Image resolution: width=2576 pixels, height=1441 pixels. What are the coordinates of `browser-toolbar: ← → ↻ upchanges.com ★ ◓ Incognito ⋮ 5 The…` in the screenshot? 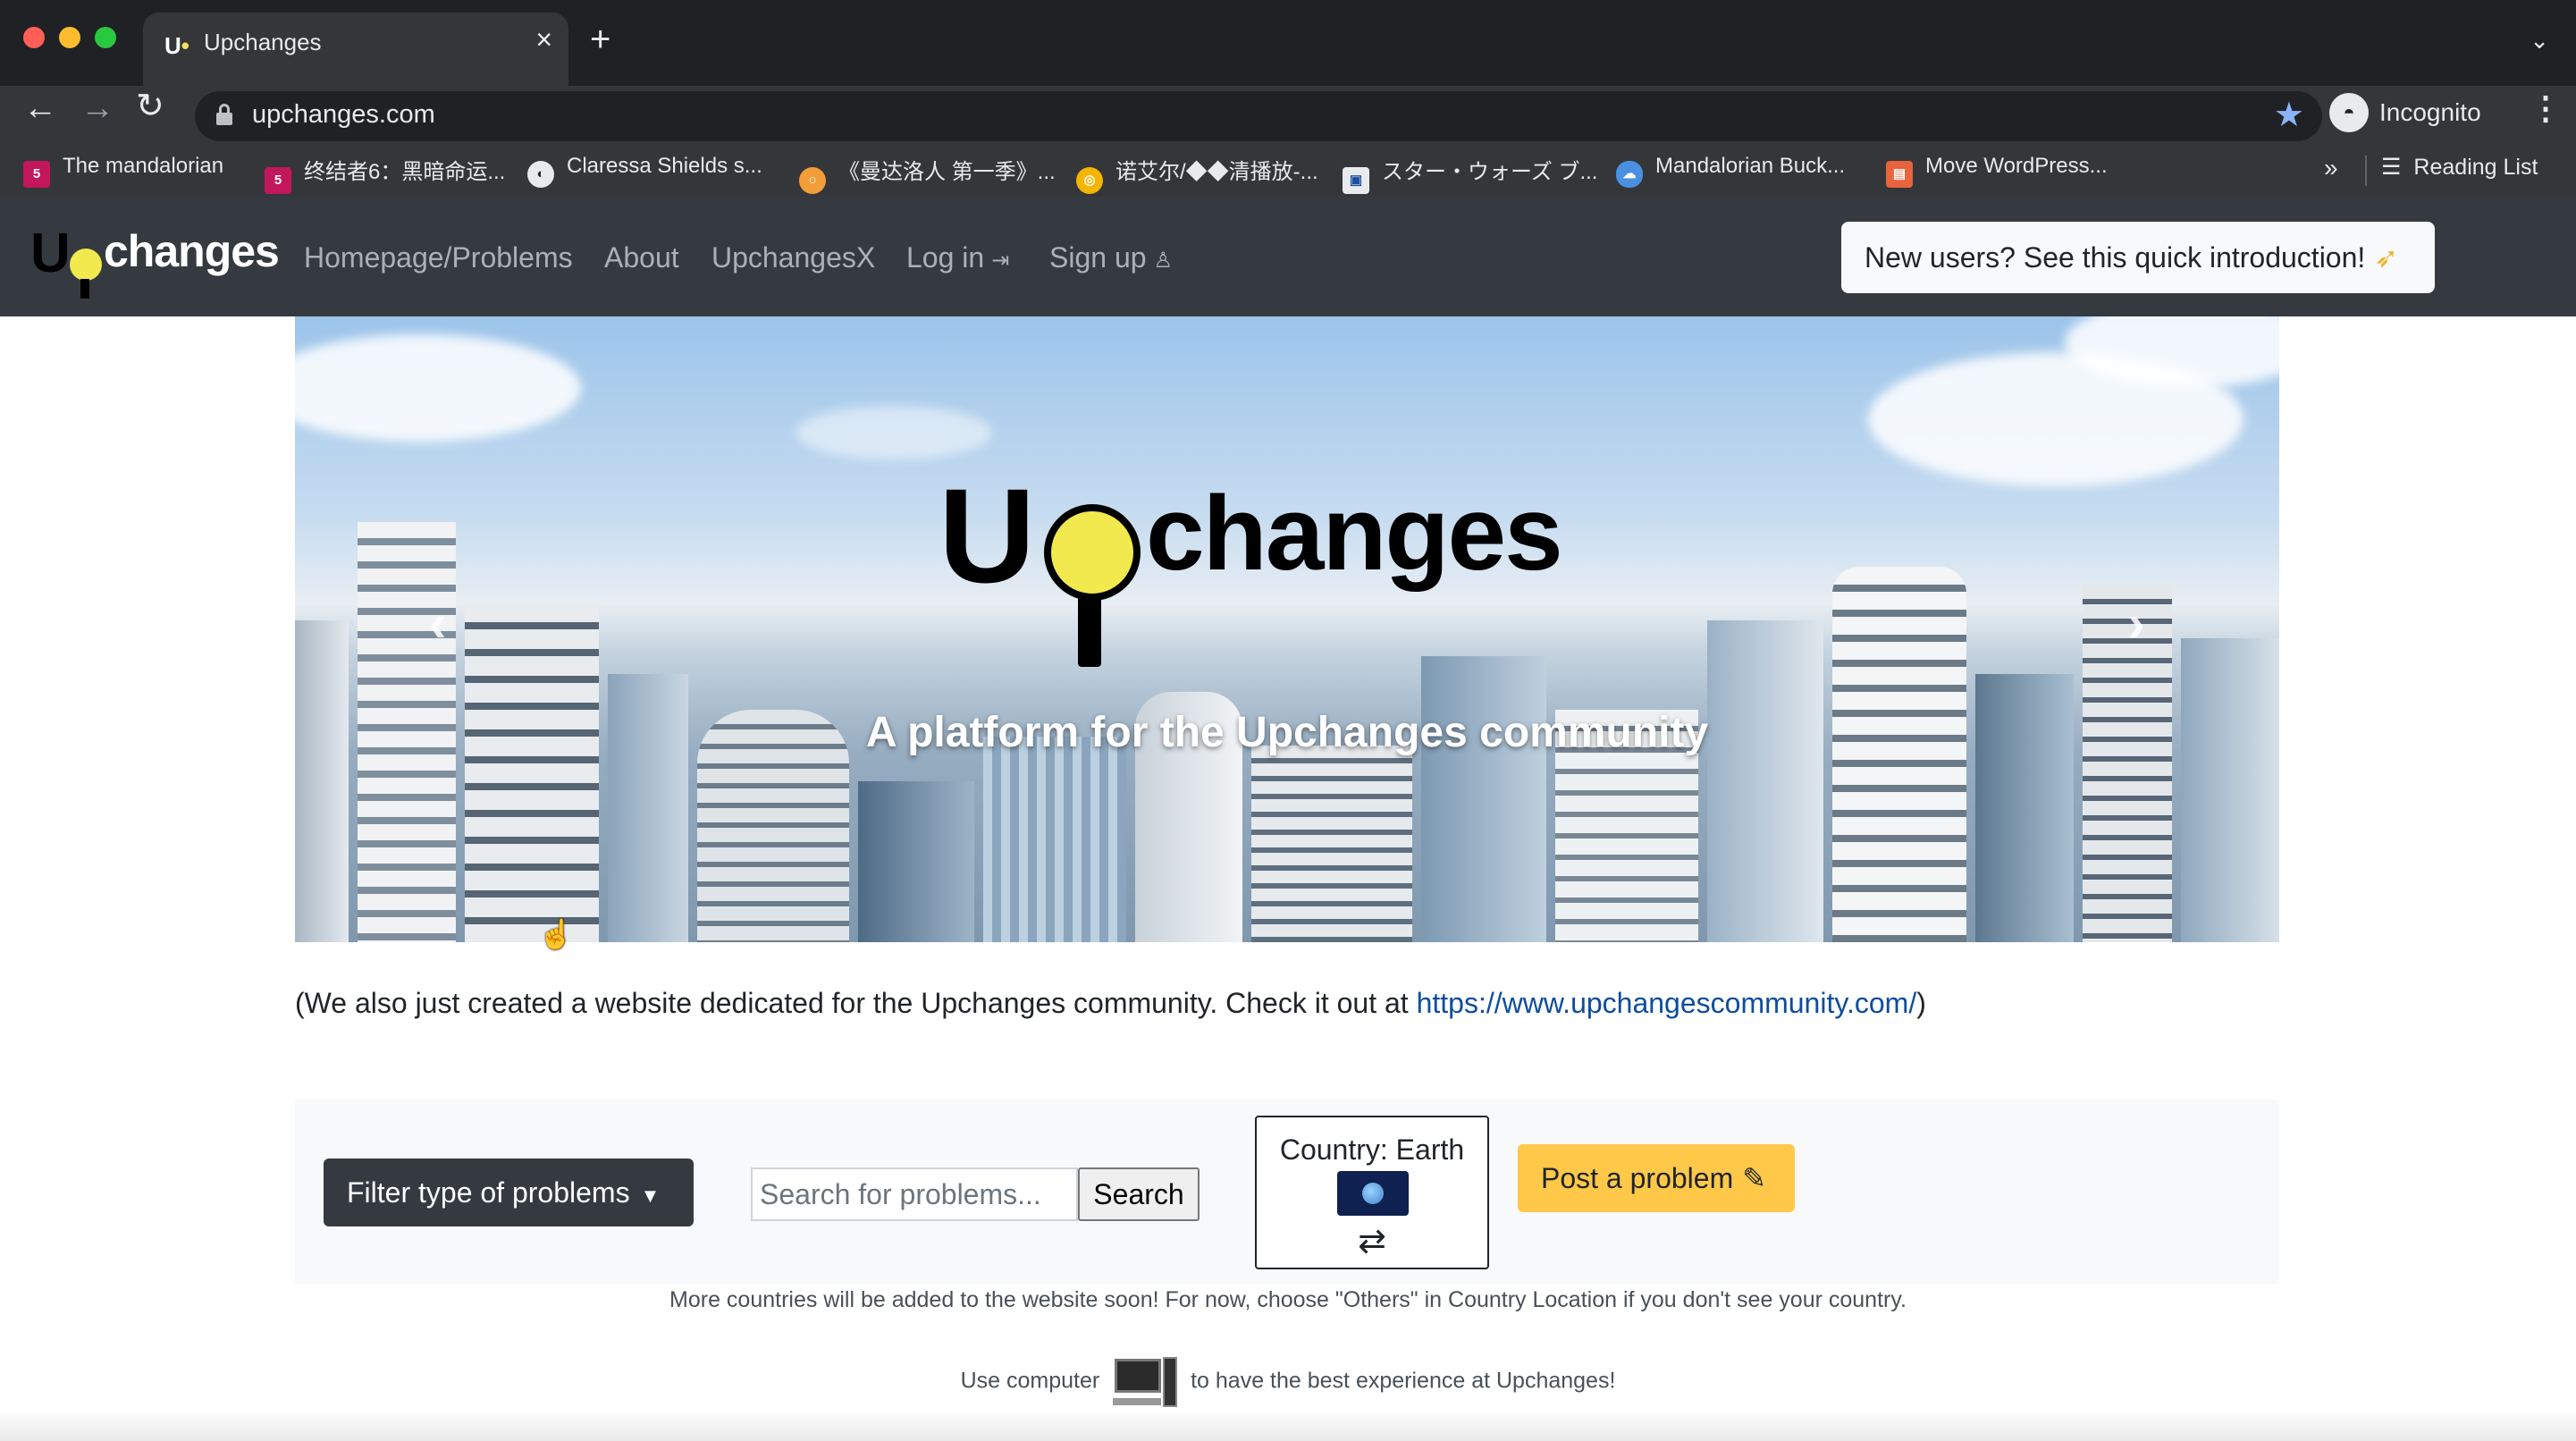 It's located at (1288, 150).